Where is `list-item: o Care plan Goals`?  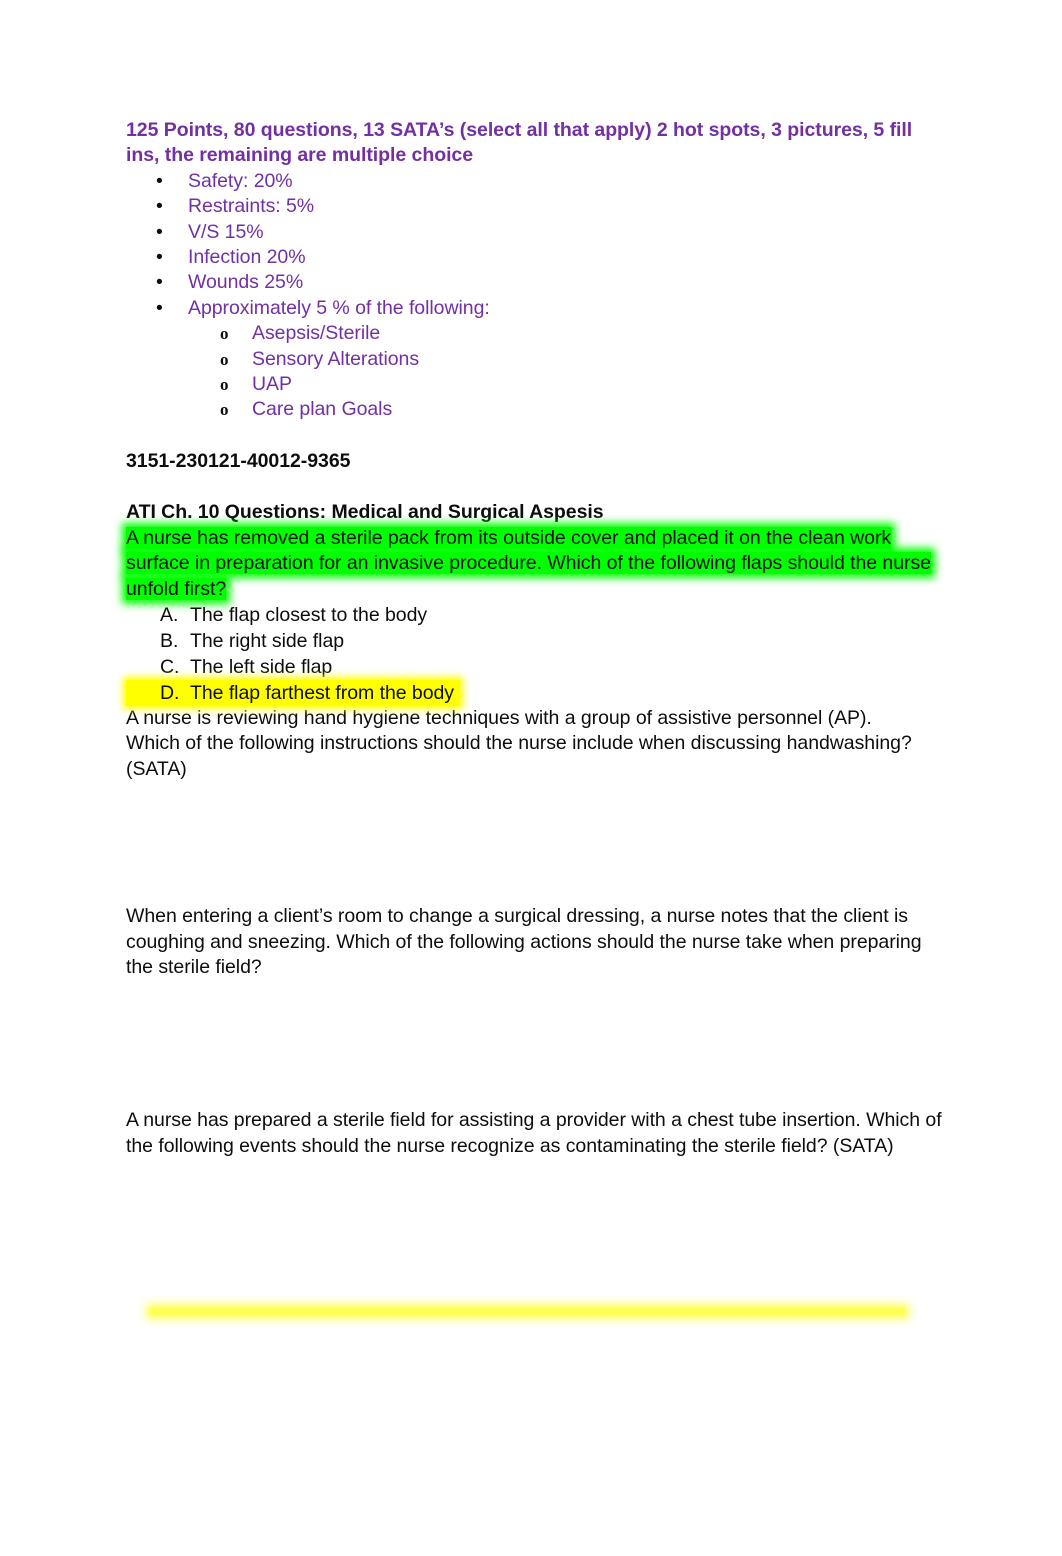
list-item: o Care plan Goals is located at coordinates (539, 409).